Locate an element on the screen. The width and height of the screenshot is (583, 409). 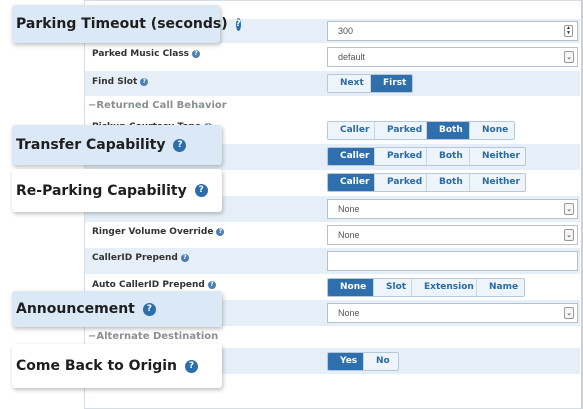
pickup-both-button: Both is located at coordinates (448, 130).